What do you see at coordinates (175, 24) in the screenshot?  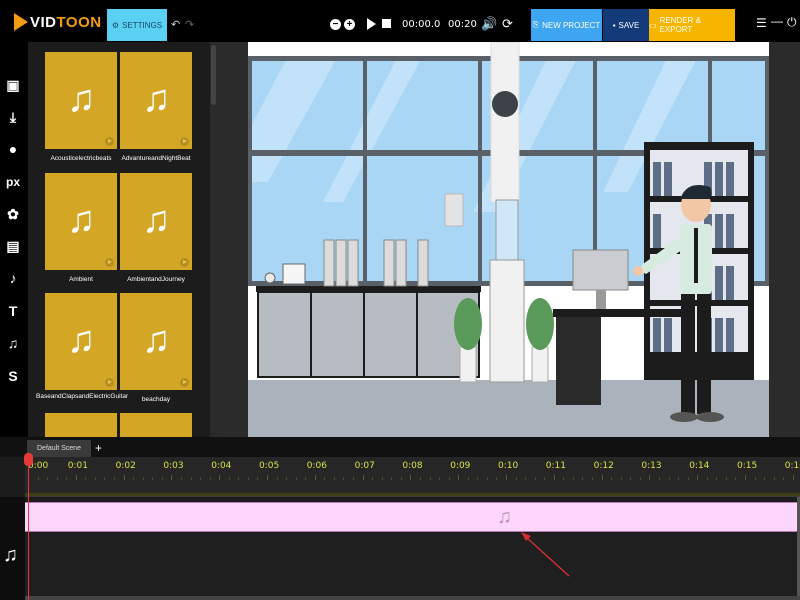 I see `undo-icon: ↶` at bounding box center [175, 24].